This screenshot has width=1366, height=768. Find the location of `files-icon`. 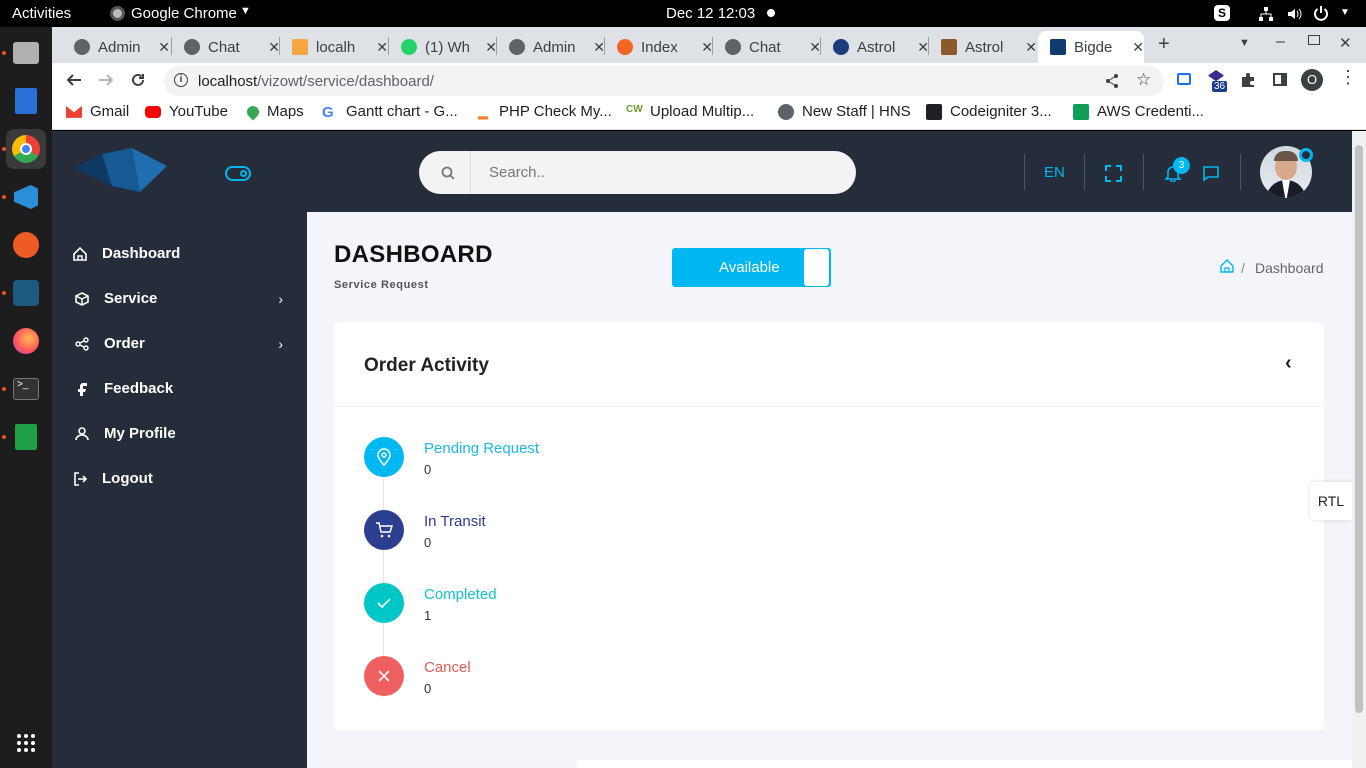

files-icon is located at coordinates (26, 53).